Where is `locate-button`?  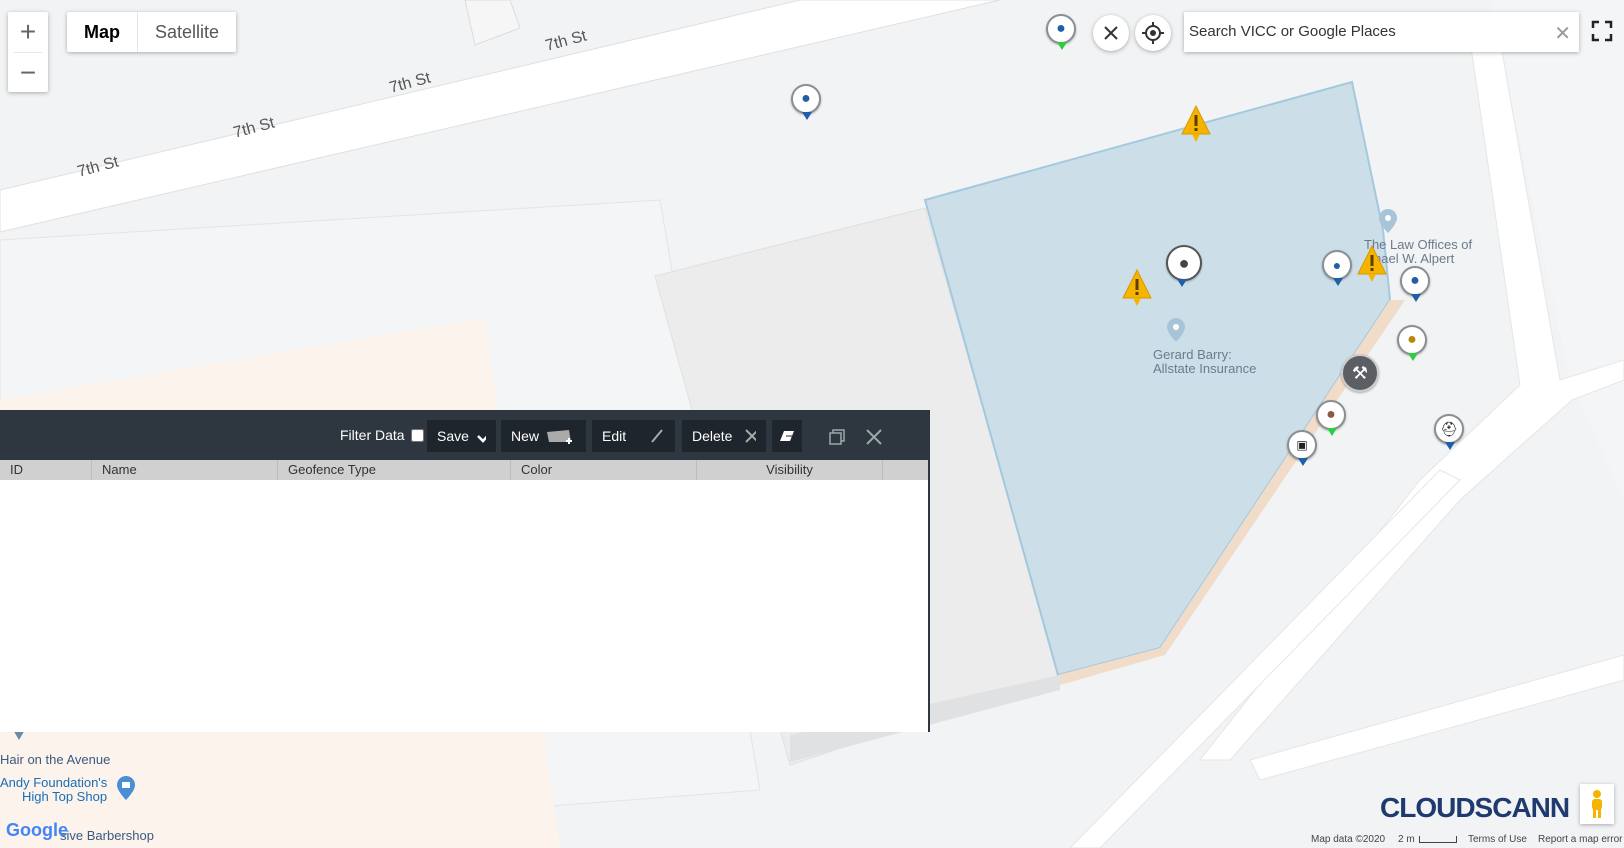
locate-button is located at coordinates (1153, 33).